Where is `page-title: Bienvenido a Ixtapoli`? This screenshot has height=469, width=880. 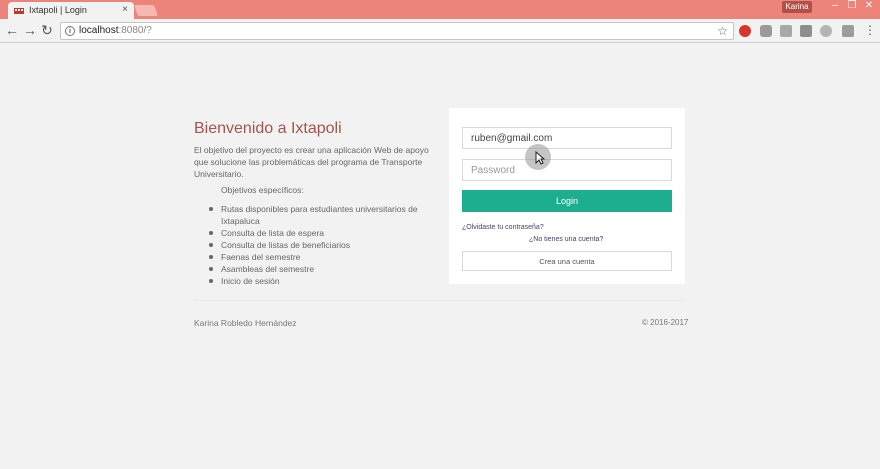
page-title: Bienvenido a Ixtapoli is located at coordinates (268, 128).